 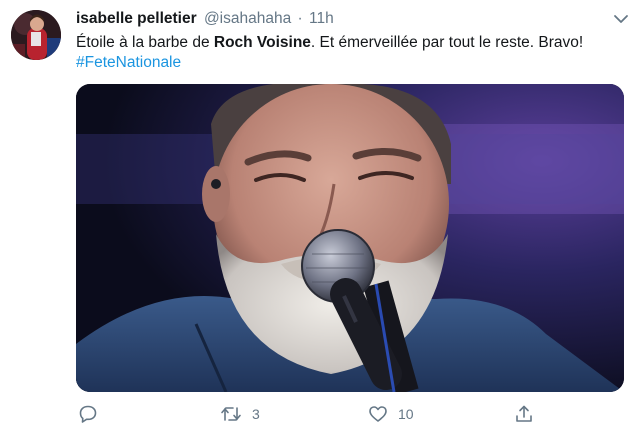 I want to click on avatar, so click(x=36, y=35).